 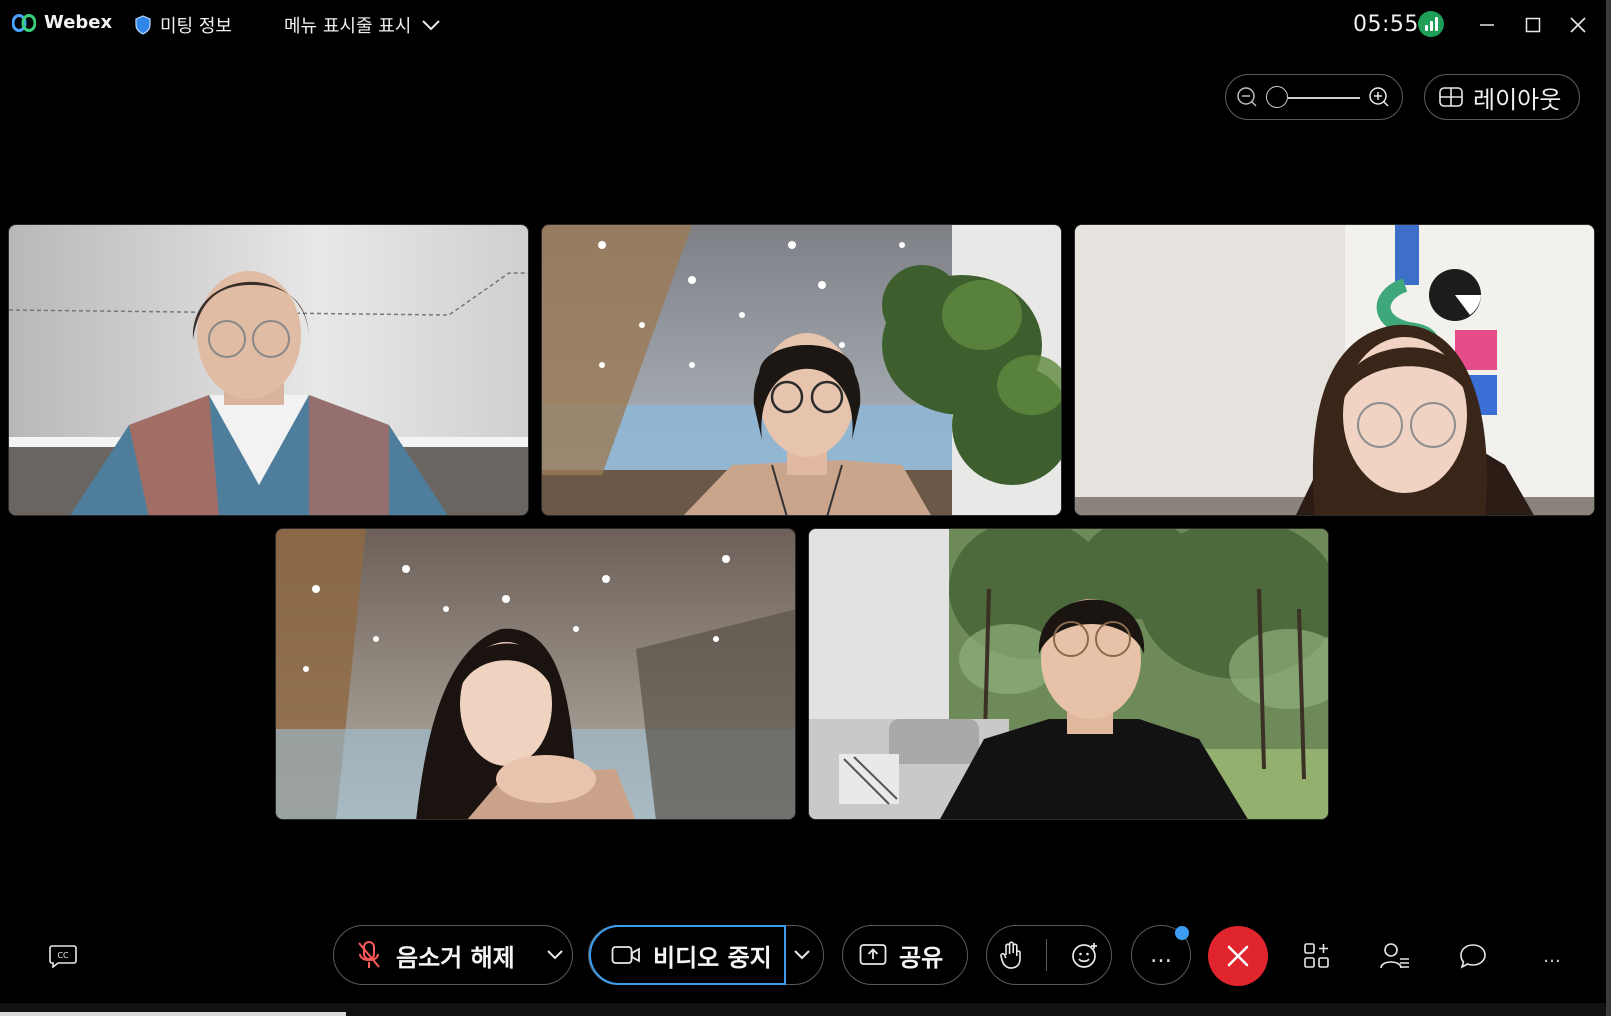 I want to click on participants-icon, so click(x=1395, y=956).